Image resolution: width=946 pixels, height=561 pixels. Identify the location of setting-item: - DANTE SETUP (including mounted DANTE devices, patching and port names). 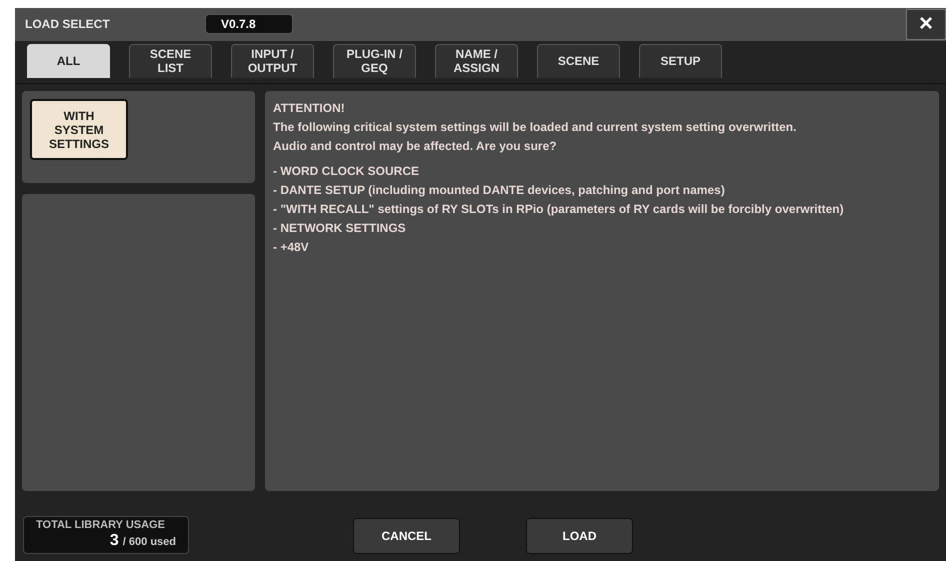
(499, 191).